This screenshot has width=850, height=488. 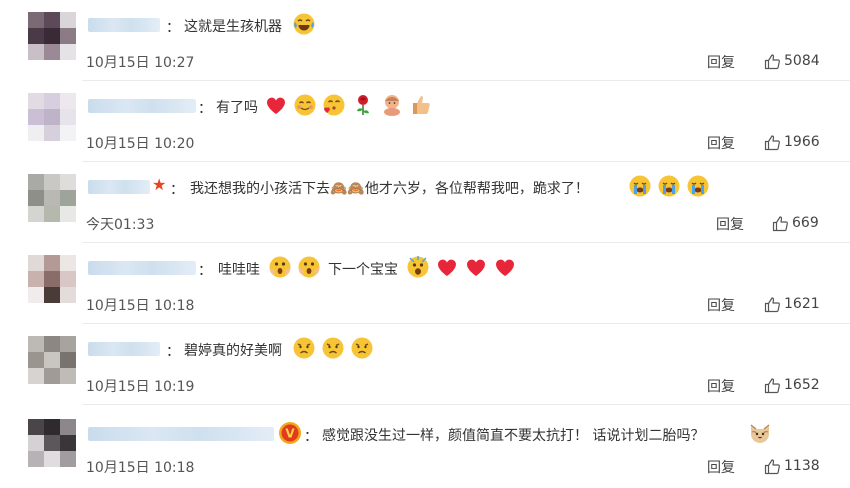 What do you see at coordinates (237, 108) in the screenshot?
I see `comment-text: 有了吗` at bounding box center [237, 108].